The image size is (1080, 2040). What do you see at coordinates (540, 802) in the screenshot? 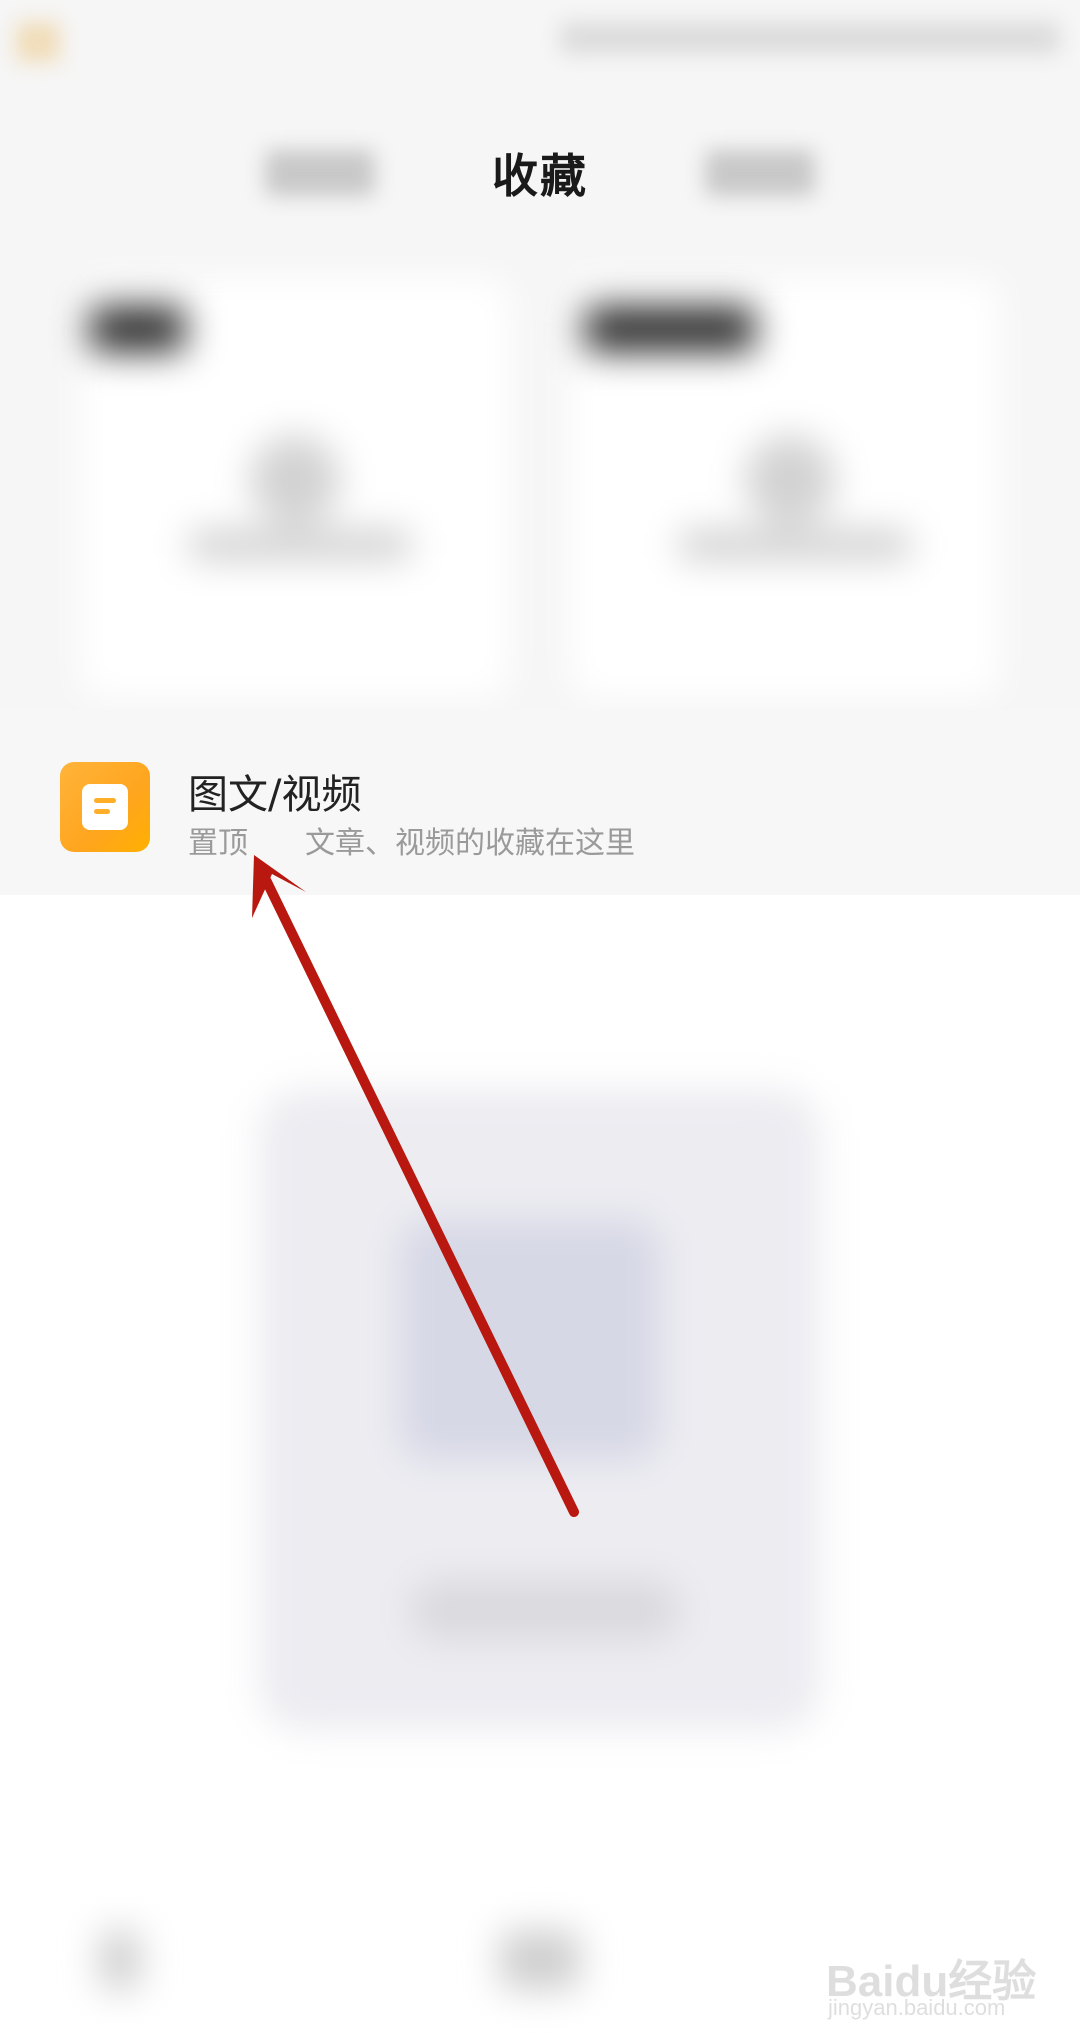
I see `favorites-item-articles-videos: 图文/视频 置顶 文章、视频的收藏在这里` at bounding box center [540, 802].